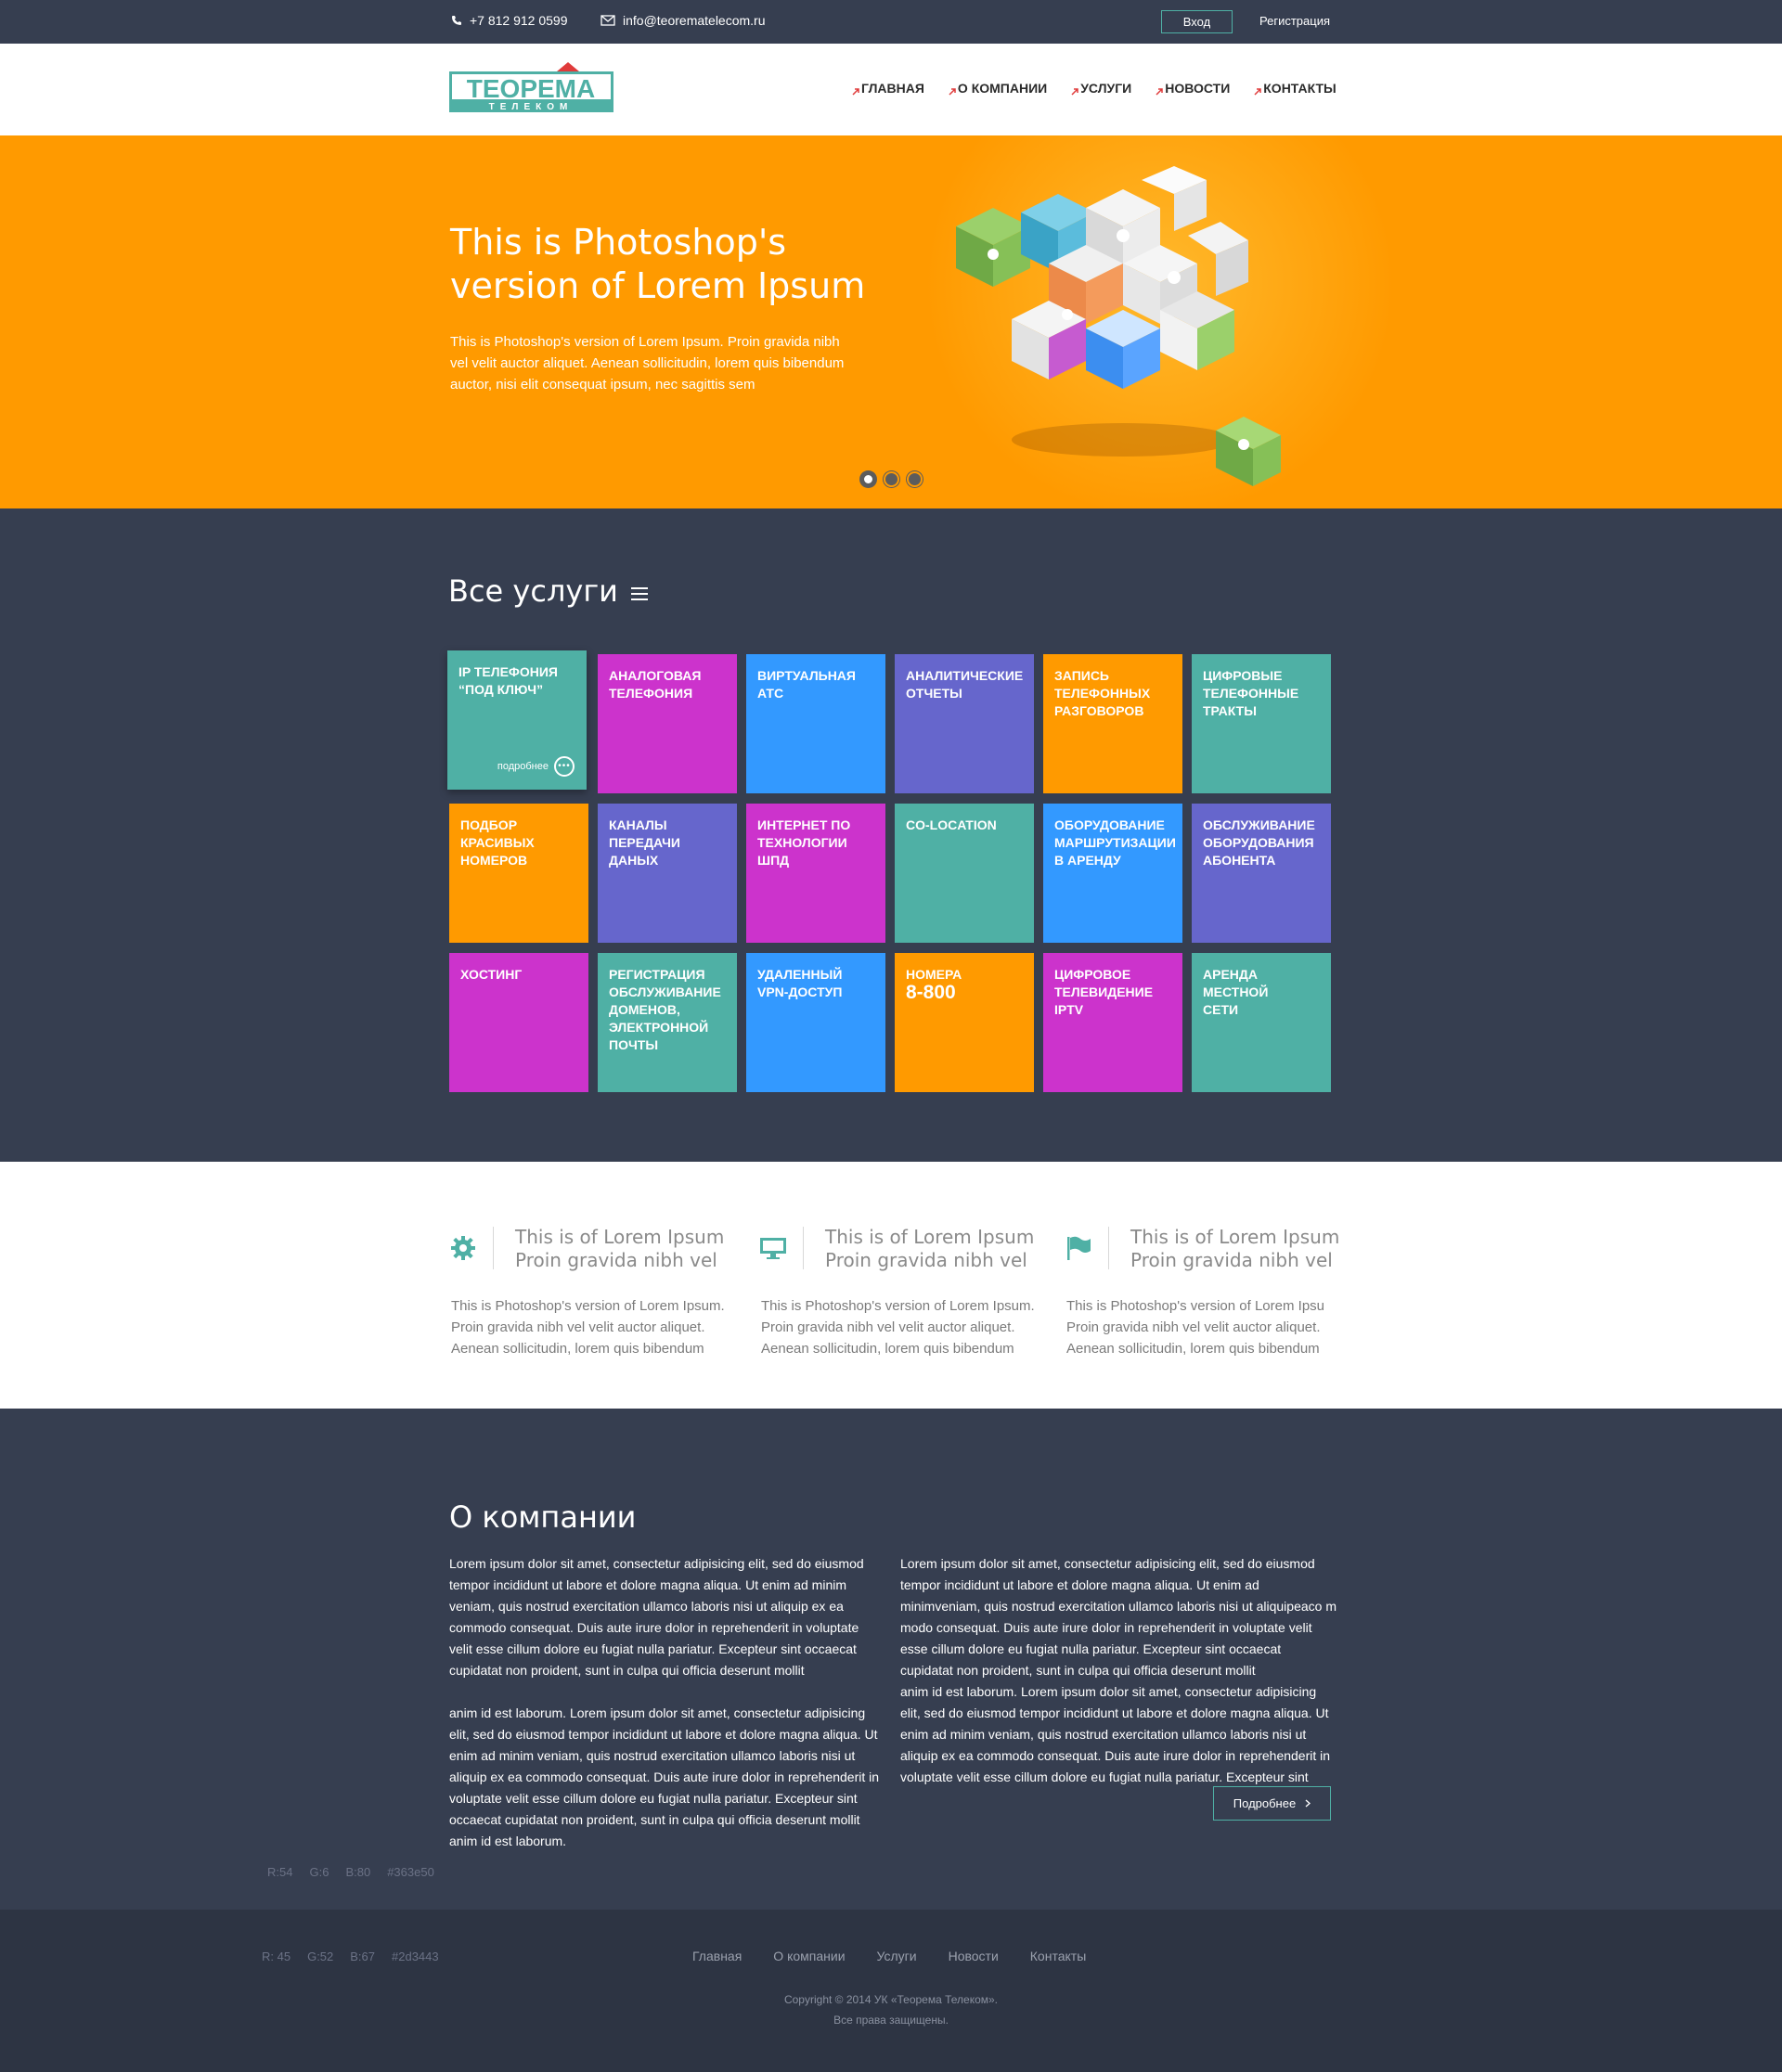  Describe the element at coordinates (508, 680) in the screenshot. I see `service-tile-label: IP ТЕЛЕФОНИЯ “ПОД КЛЮЧ”` at that location.